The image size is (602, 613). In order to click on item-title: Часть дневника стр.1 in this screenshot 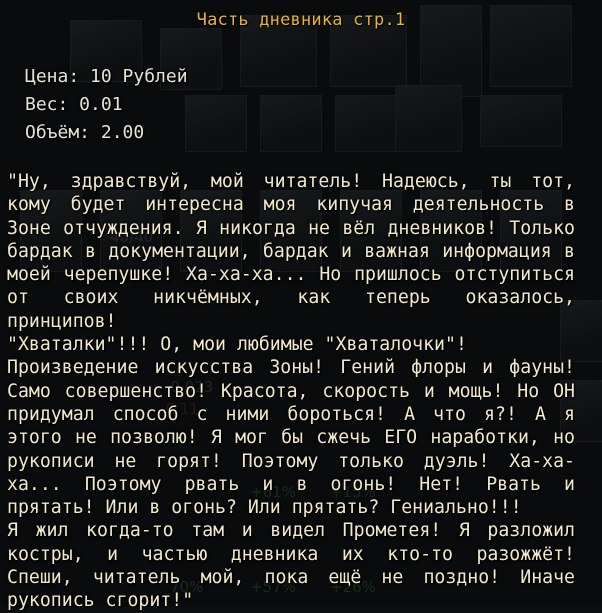, I will do `click(301, 20)`.